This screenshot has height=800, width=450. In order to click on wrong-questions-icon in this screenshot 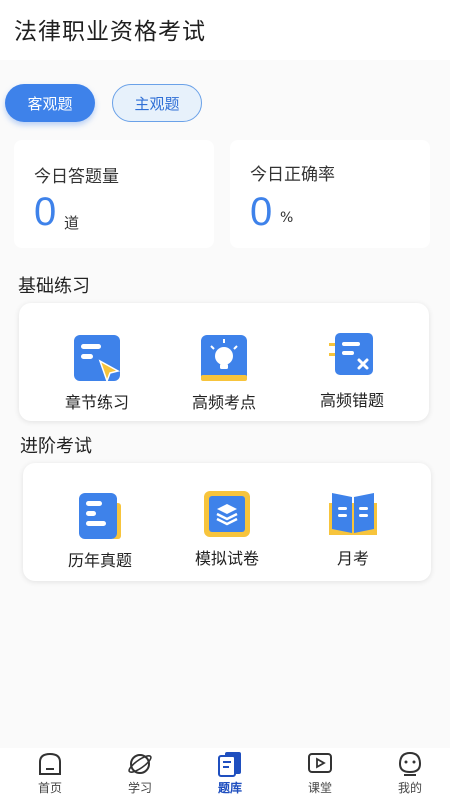, I will do `click(352, 356)`.